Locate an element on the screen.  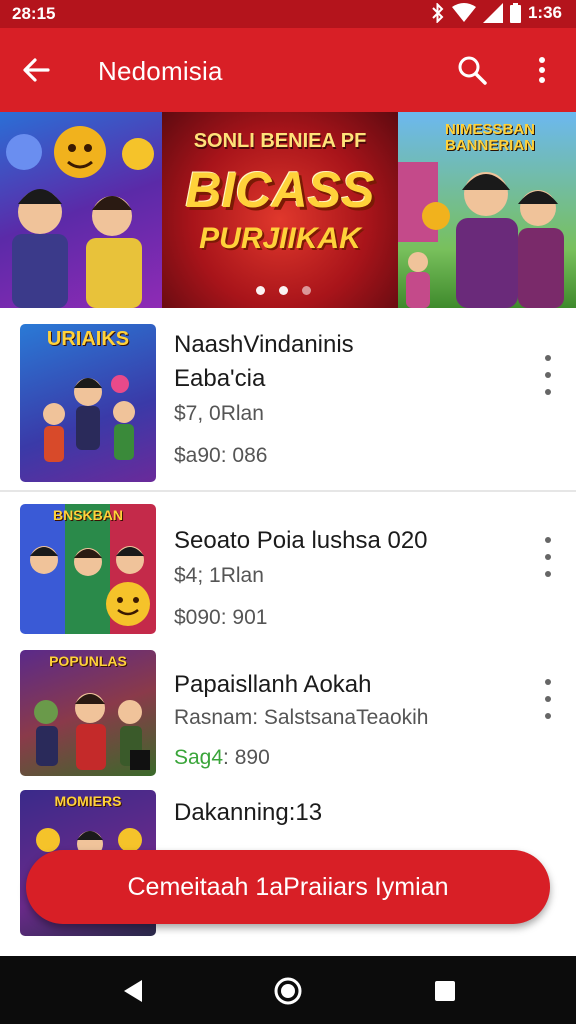
banner-page-indicator is located at coordinates (283, 290).